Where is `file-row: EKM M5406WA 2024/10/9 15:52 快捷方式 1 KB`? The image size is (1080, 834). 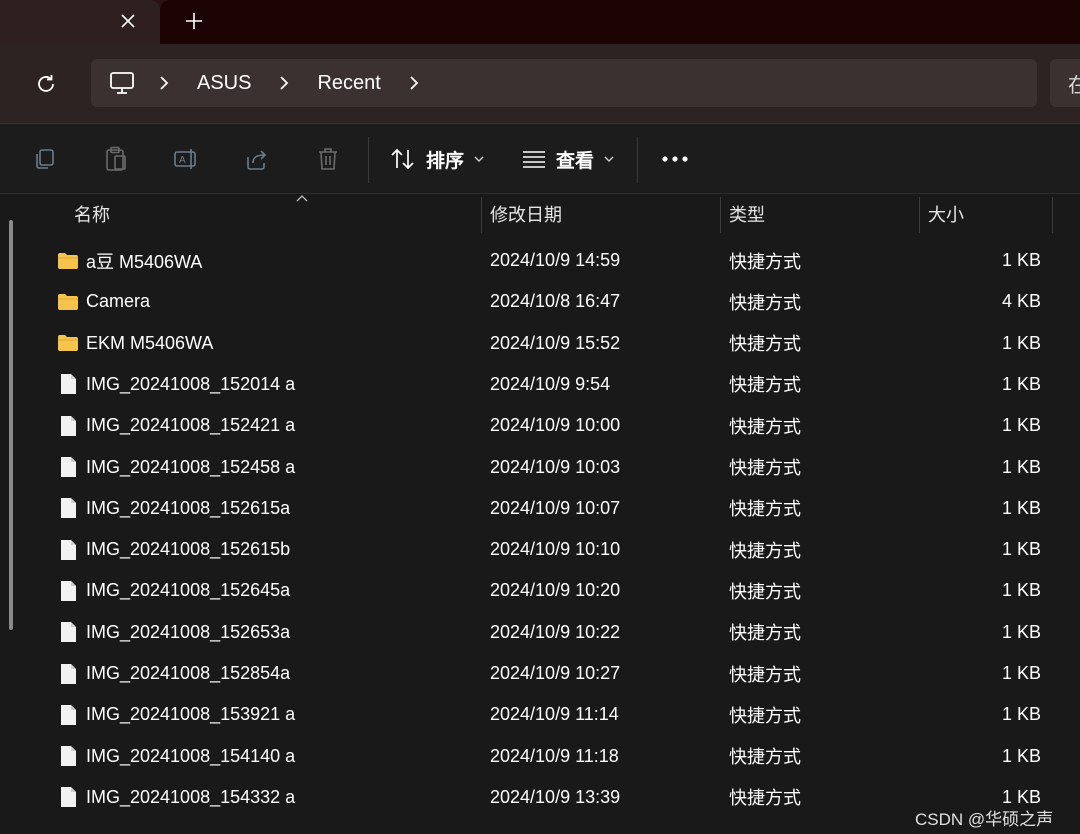 file-row: EKM M5406WA 2024/10/9 15:52 快捷方式 1 KB is located at coordinates (554, 343).